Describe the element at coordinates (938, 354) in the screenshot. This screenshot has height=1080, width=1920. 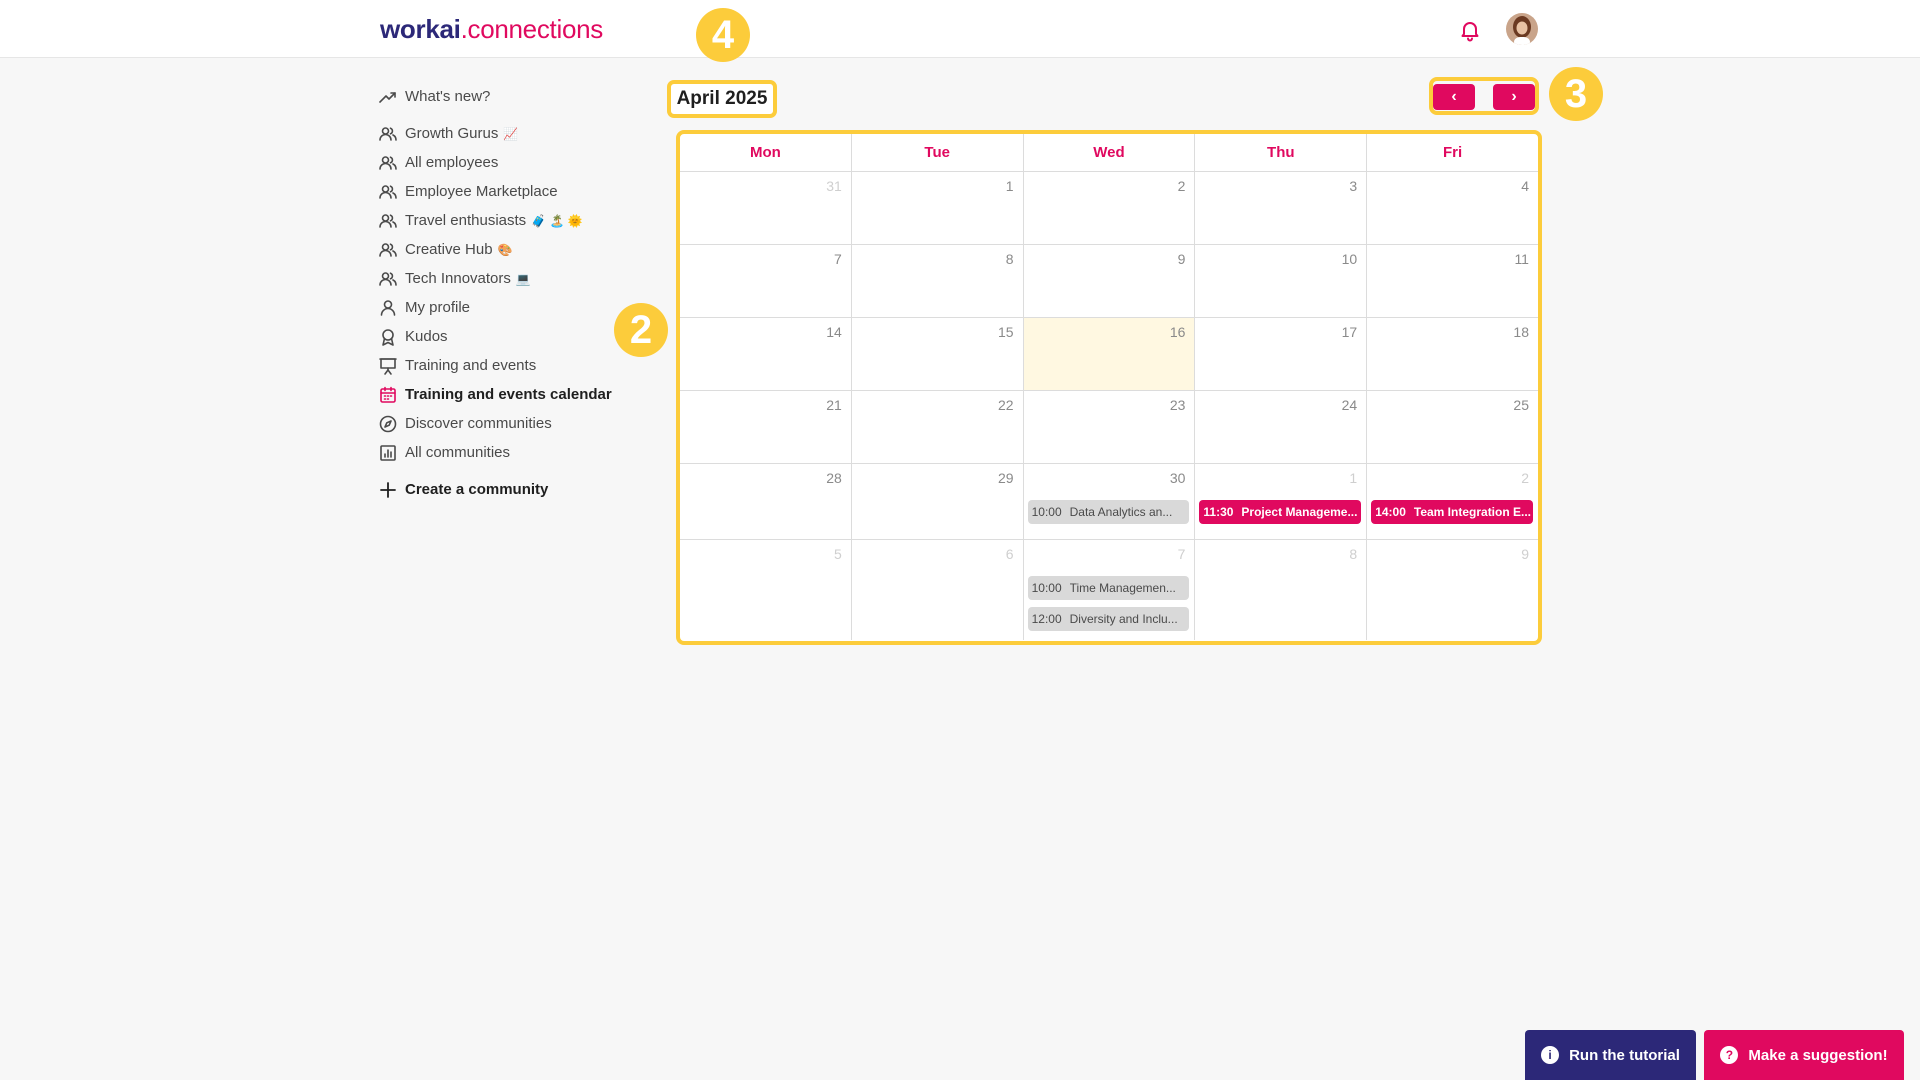
I see `calendar-day-cell: 15` at that location.